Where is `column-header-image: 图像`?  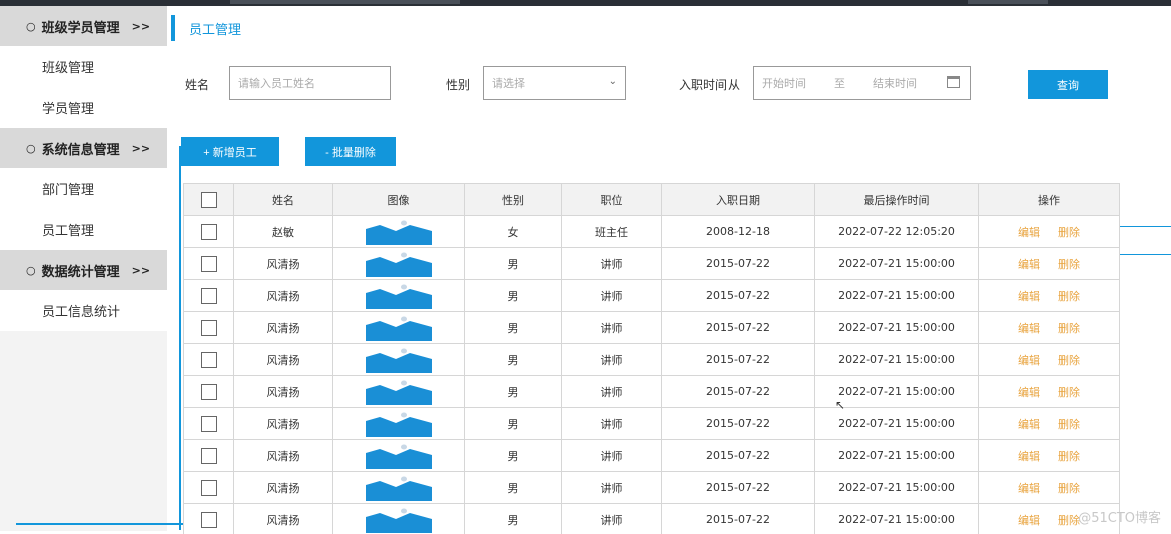 column-header-image: 图像 is located at coordinates (398, 199).